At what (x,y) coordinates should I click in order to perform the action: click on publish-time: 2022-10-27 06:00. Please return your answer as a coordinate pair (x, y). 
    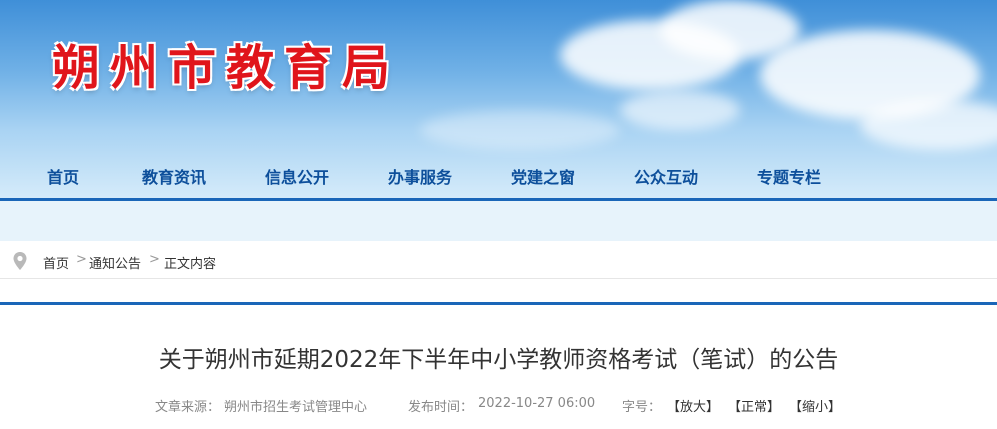
    Looking at the image, I should click on (537, 403).